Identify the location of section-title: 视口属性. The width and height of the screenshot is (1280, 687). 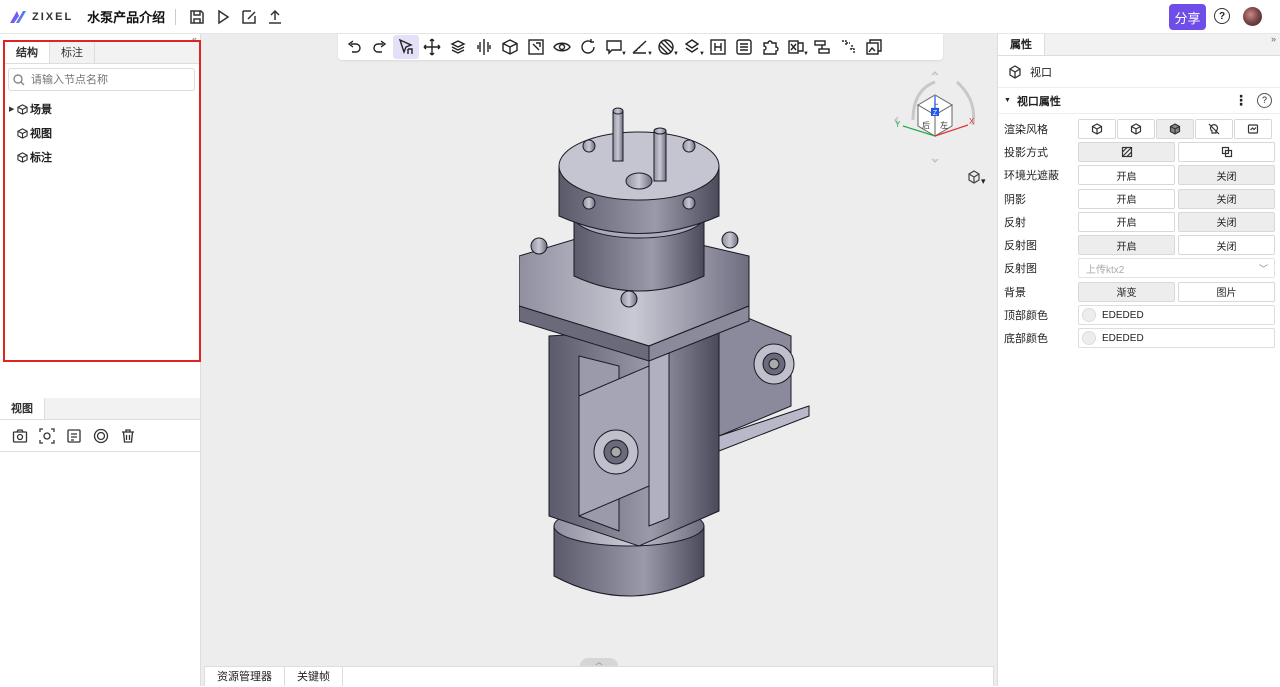
(1038, 101).